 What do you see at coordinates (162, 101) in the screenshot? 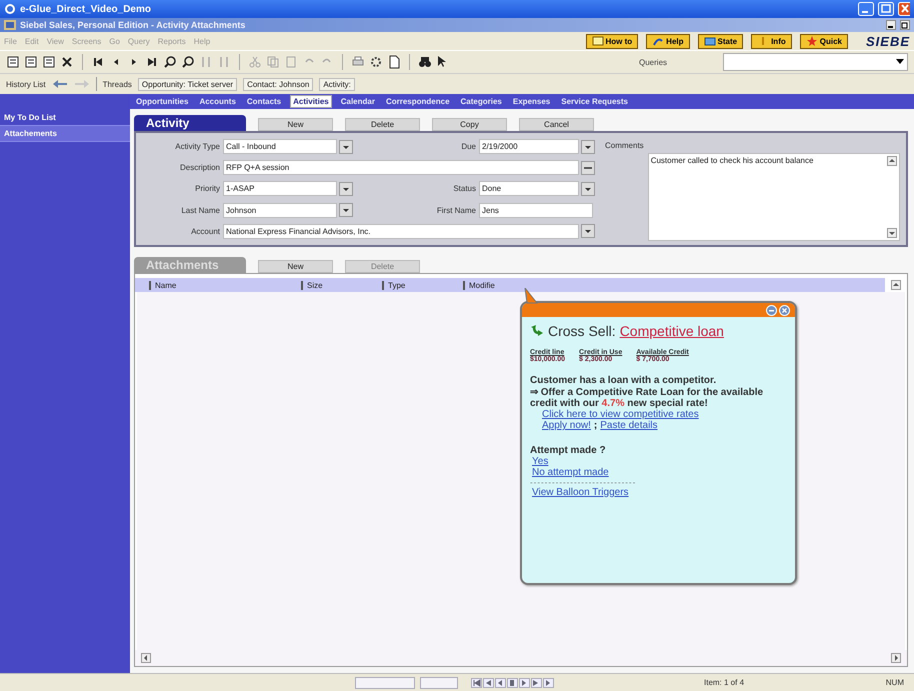
I see `screen-tab: Opportunities` at bounding box center [162, 101].